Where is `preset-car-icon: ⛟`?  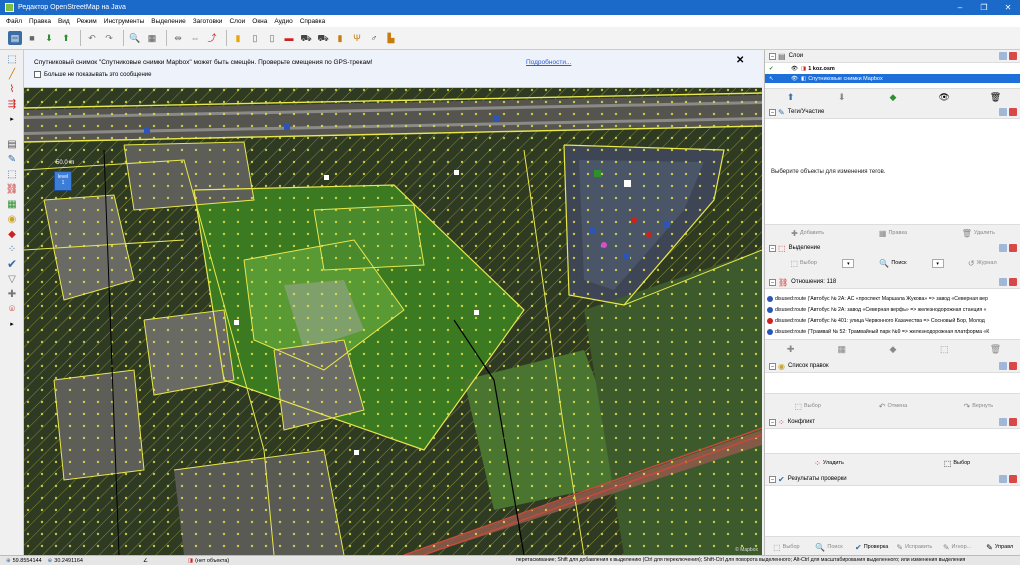 preset-car-icon: ⛟ is located at coordinates (306, 38).